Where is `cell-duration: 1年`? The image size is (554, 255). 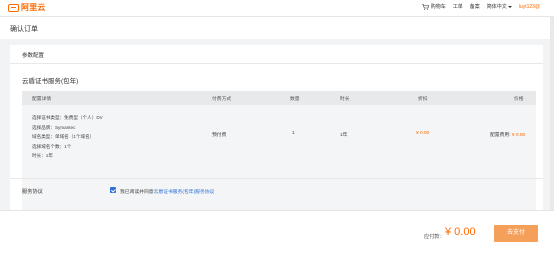 cell-duration: 1年 is located at coordinates (344, 135).